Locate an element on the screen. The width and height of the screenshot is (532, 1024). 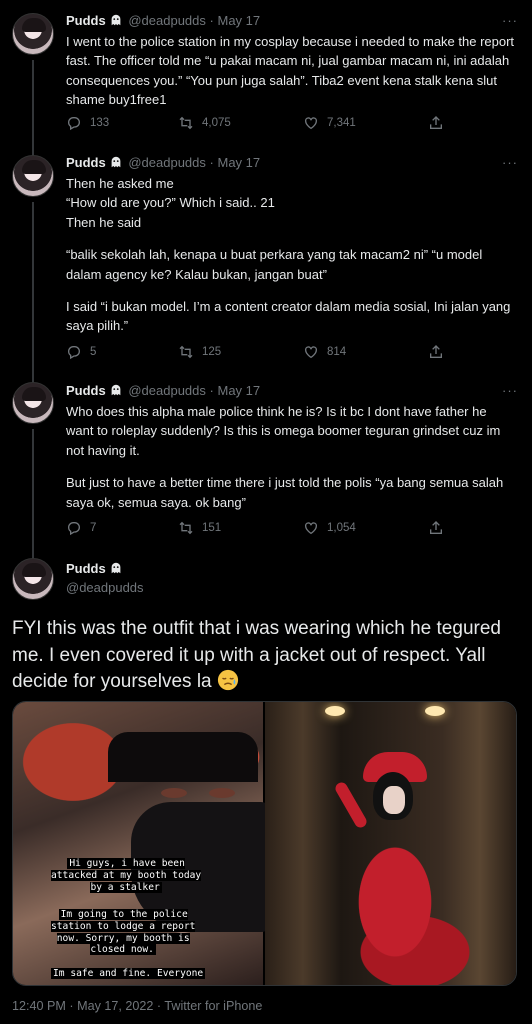
hair-shape is located at coordinates (183, 757).